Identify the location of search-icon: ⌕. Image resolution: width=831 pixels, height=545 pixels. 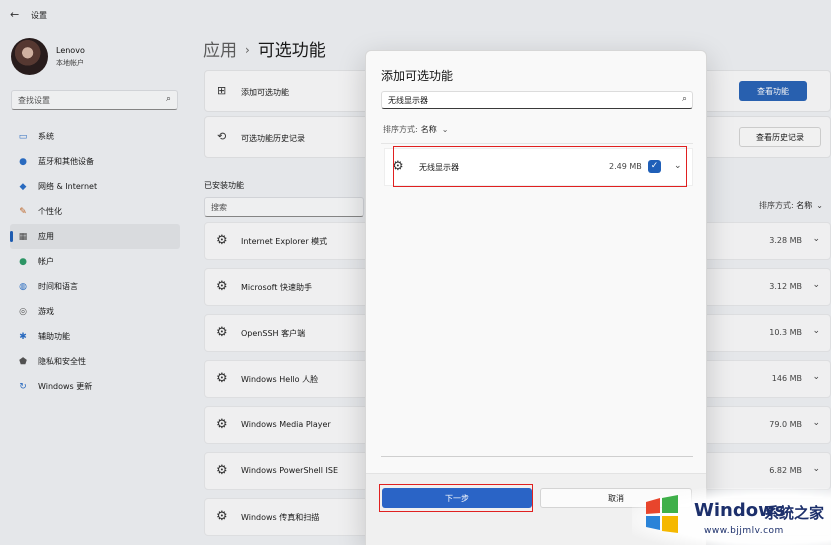
(684, 99).